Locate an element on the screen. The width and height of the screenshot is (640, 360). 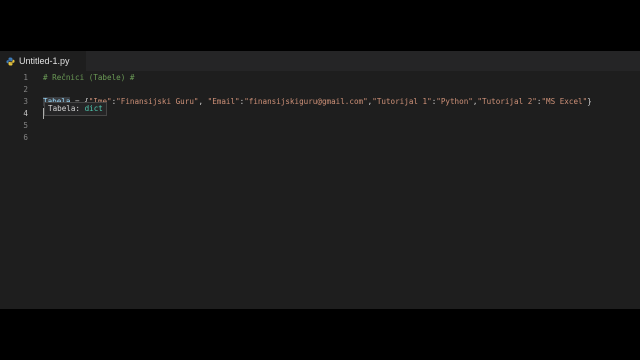
tab-bar: Untitled-1.py is located at coordinates (320, 61).